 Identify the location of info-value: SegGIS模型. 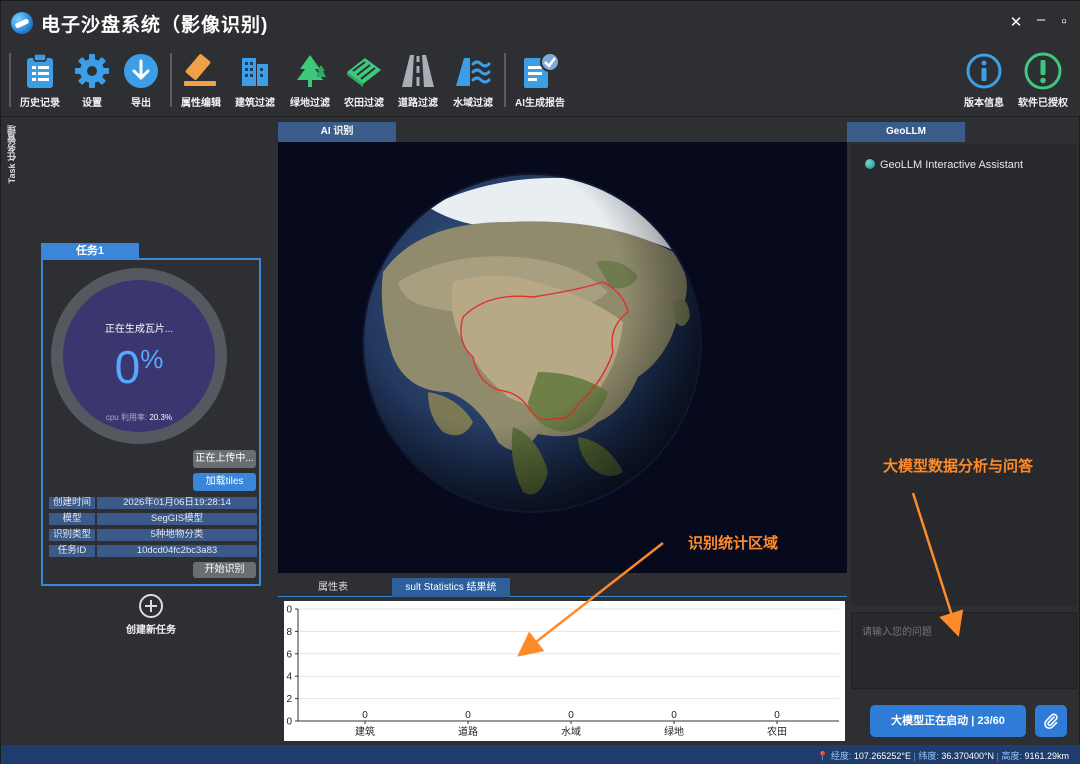
(177, 519).